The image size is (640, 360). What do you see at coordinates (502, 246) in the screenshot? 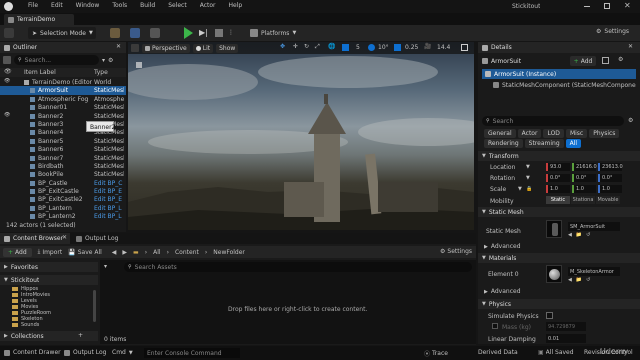
I see `static-mesh-advanced: ▶ Advanced` at bounding box center [502, 246].